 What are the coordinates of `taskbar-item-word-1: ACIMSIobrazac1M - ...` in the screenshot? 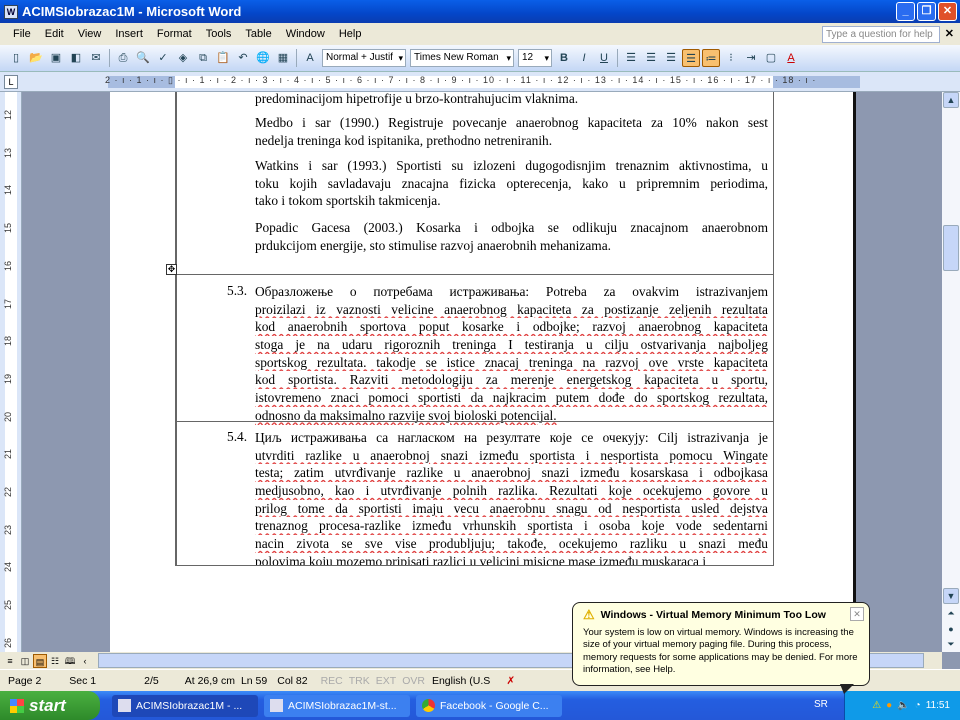 It's located at (185, 705).